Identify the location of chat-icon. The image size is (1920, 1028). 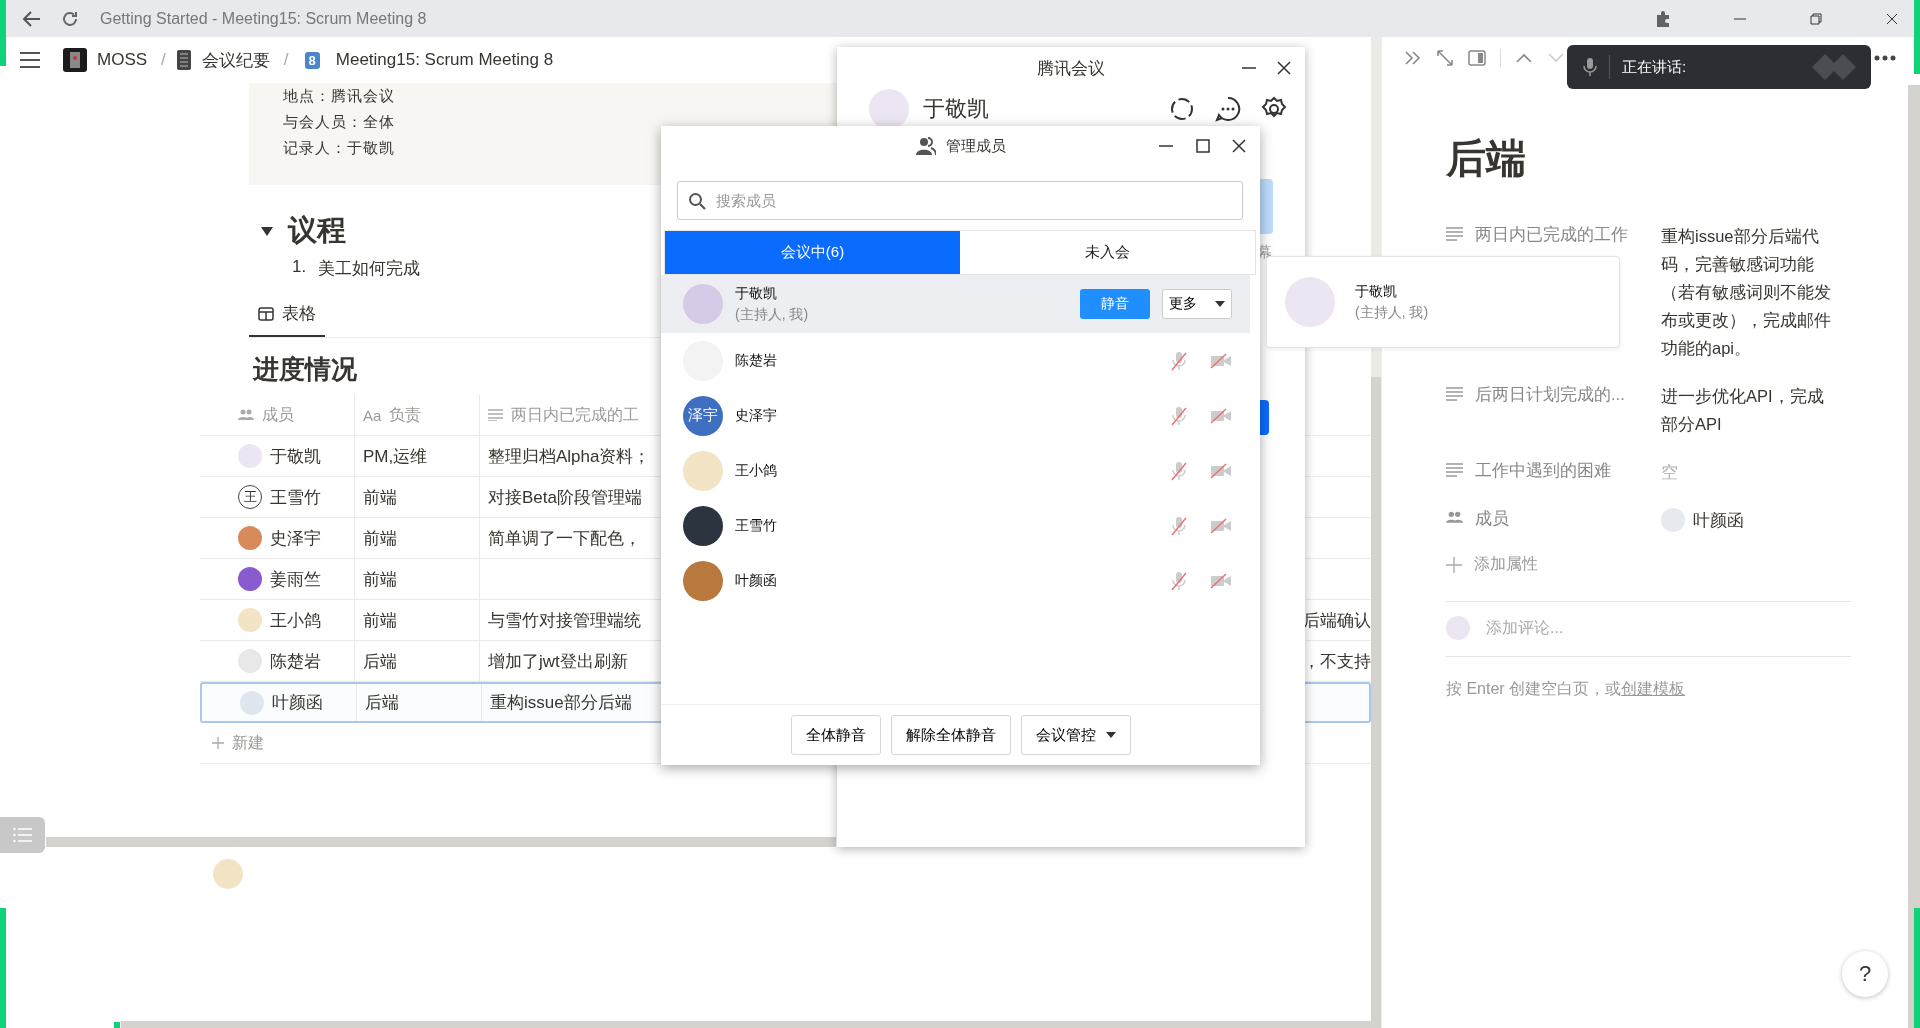
(1228, 109).